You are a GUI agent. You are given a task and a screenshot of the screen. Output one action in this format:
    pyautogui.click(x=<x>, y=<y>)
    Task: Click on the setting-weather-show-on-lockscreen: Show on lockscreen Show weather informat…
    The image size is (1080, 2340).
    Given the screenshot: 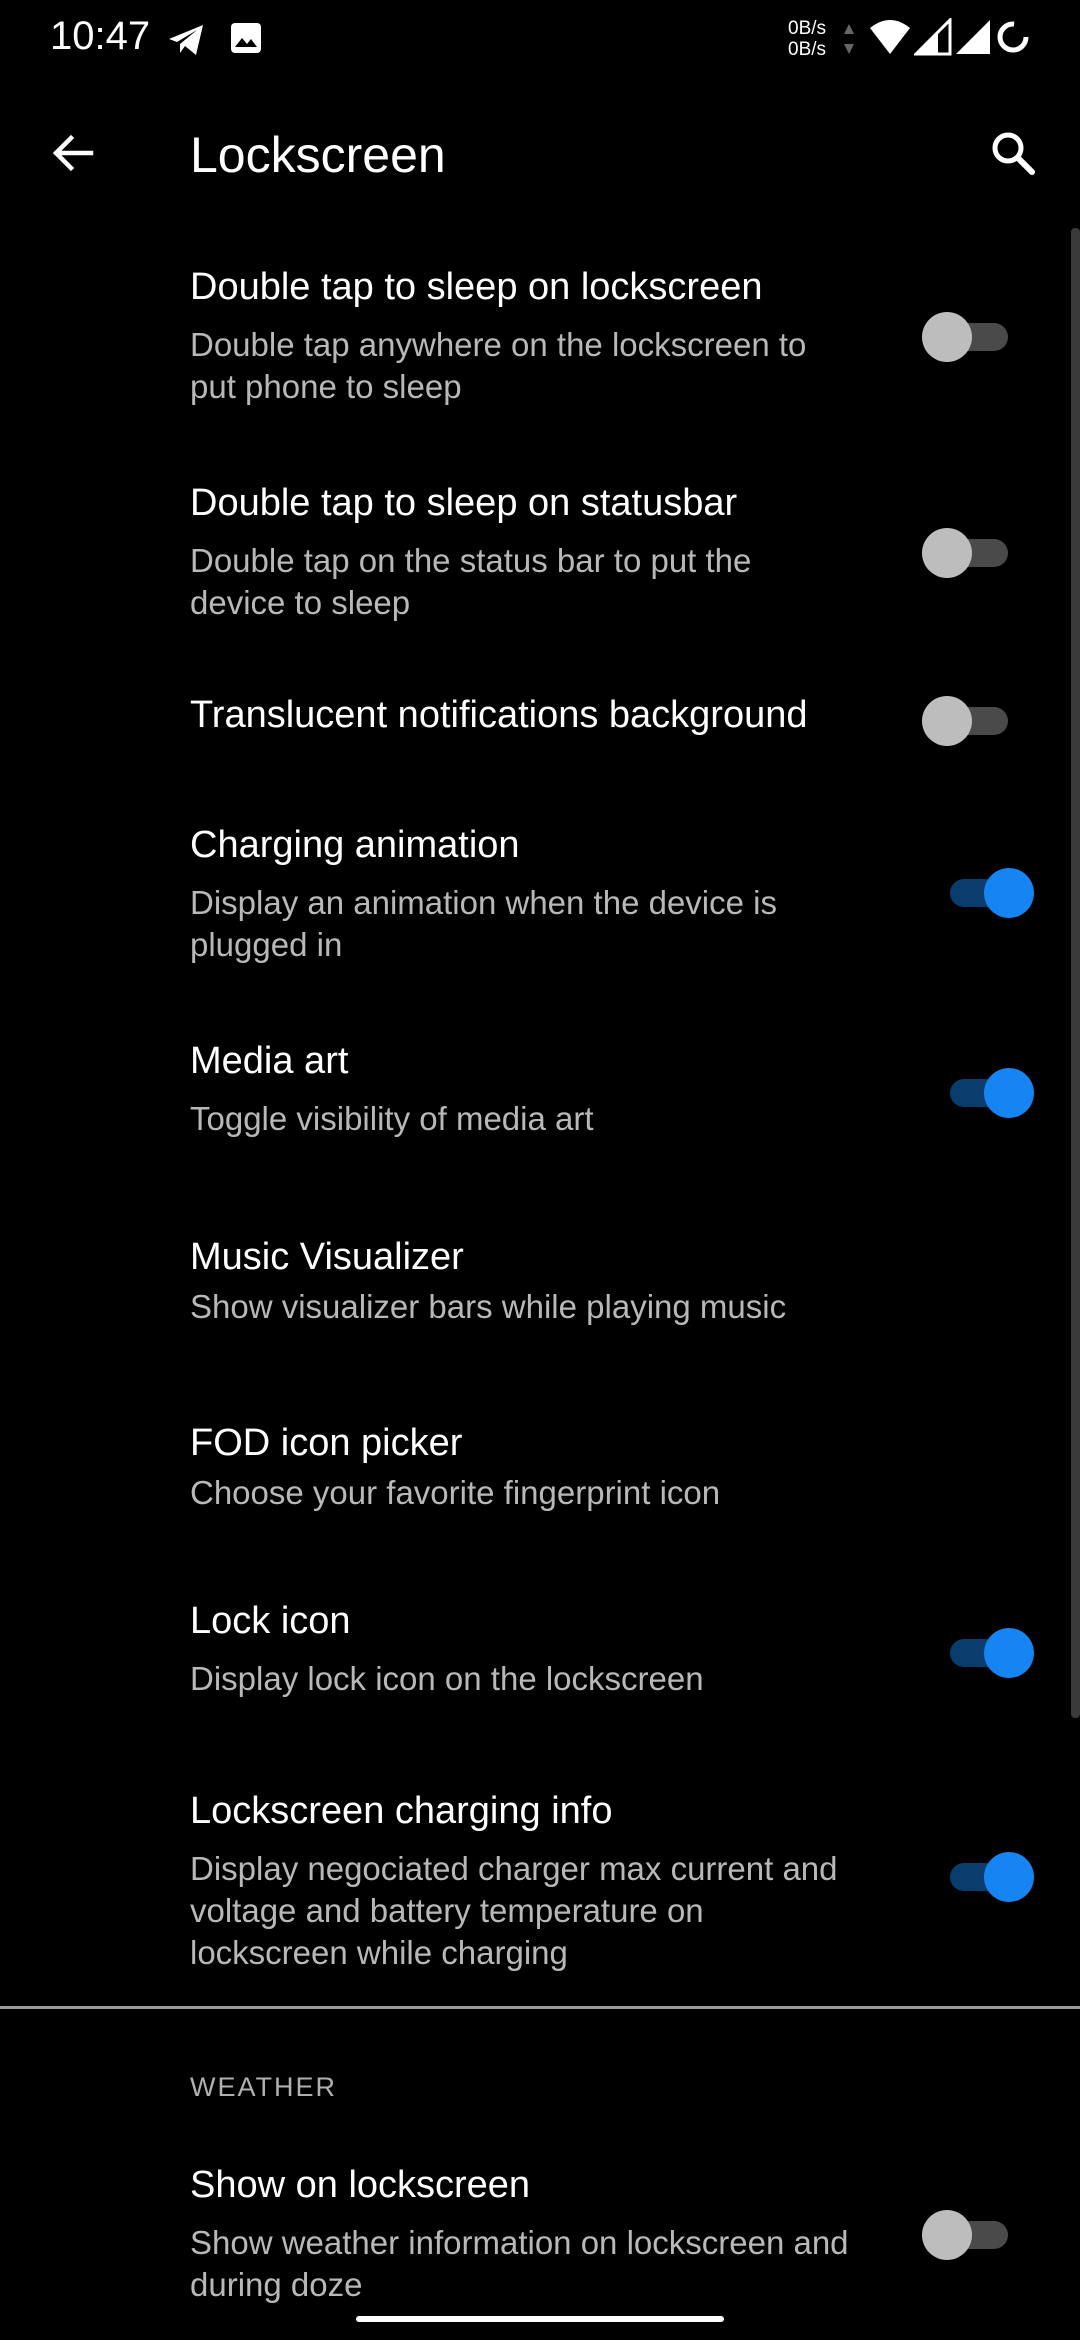 What is the action you would take?
    pyautogui.click(x=540, y=2245)
    